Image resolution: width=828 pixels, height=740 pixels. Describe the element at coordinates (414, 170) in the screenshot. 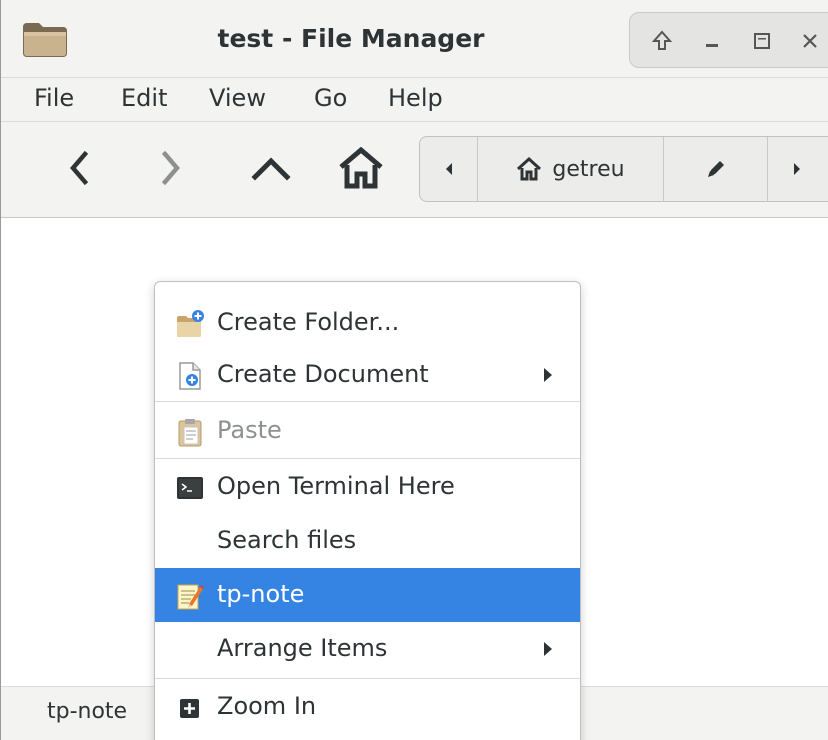

I see `toolbar: getreu` at that location.